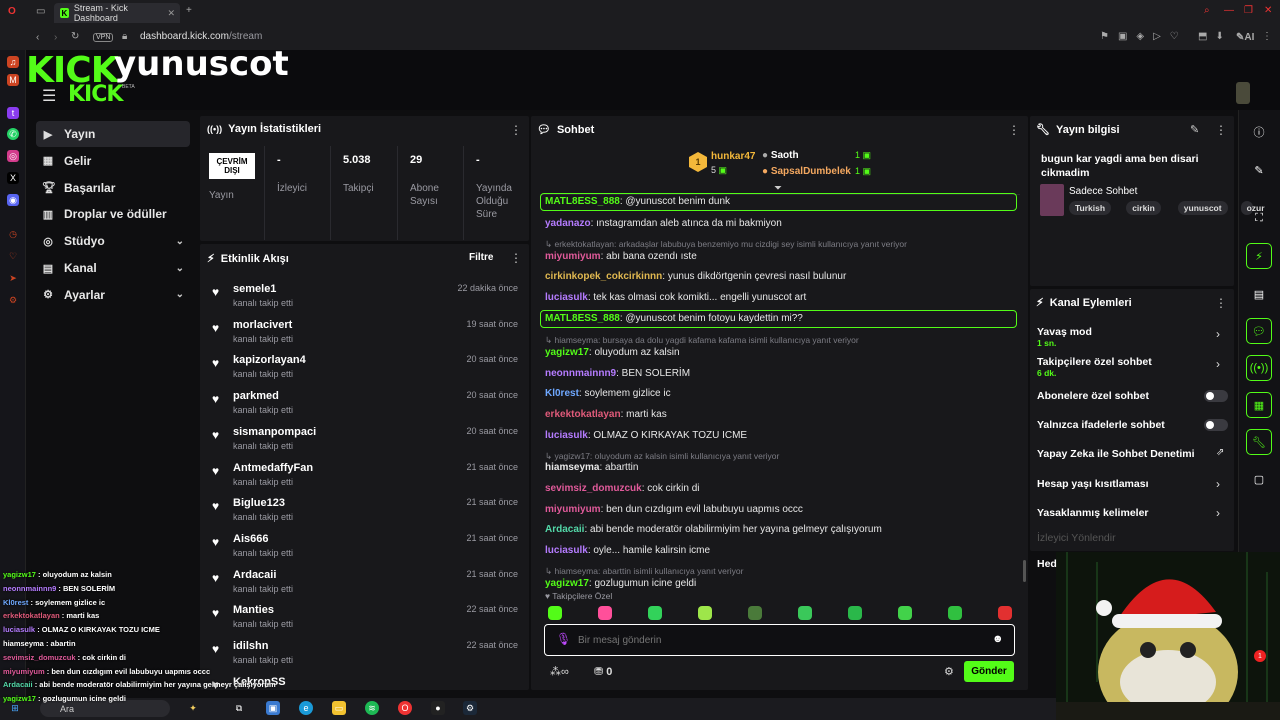  What do you see at coordinates (13, 113) in the screenshot?
I see `twitch-icon: t` at bounding box center [13, 113].